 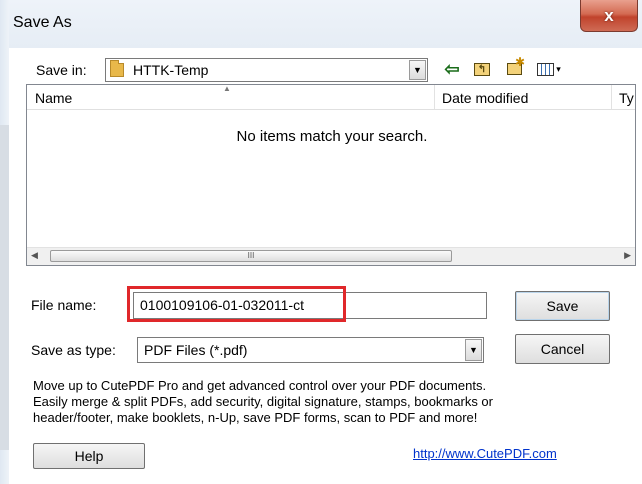 I want to click on folder-icon, so click(x=117, y=68).